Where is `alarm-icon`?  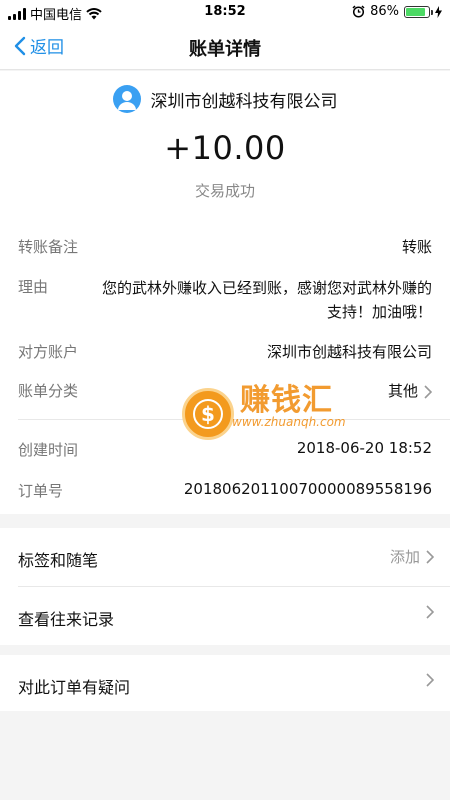
alarm-icon is located at coordinates (358, 11).